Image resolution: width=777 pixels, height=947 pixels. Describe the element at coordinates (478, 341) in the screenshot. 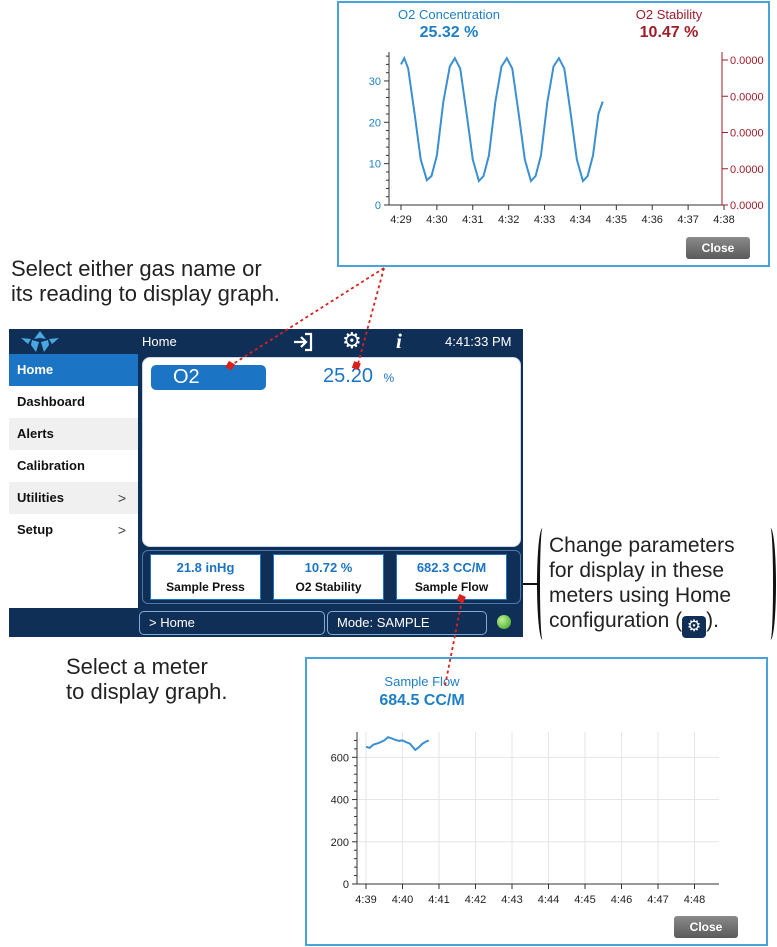

I see `clock-time: 4:41:33 PM` at that location.